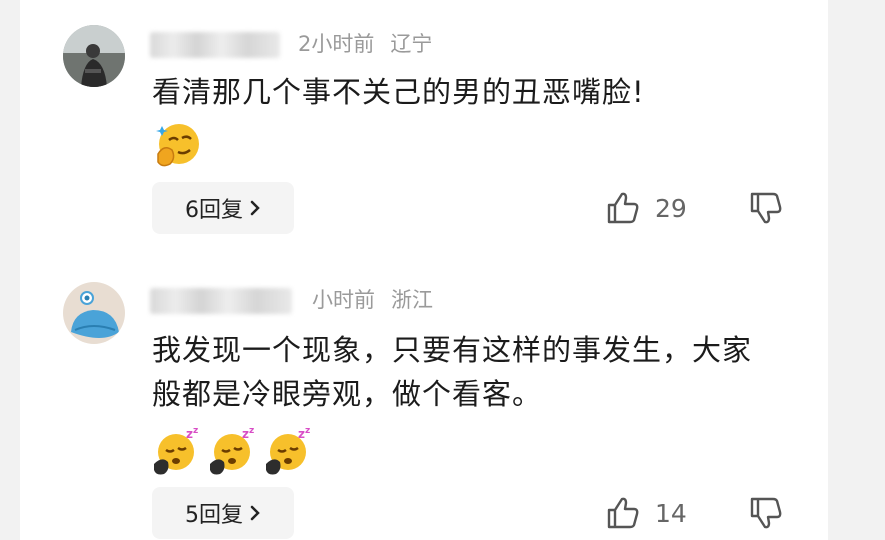 This screenshot has width=885, height=540. Describe the element at coordinates (214, 515) in the screenshot. I see `reply-count-label: 5回复` at that location.